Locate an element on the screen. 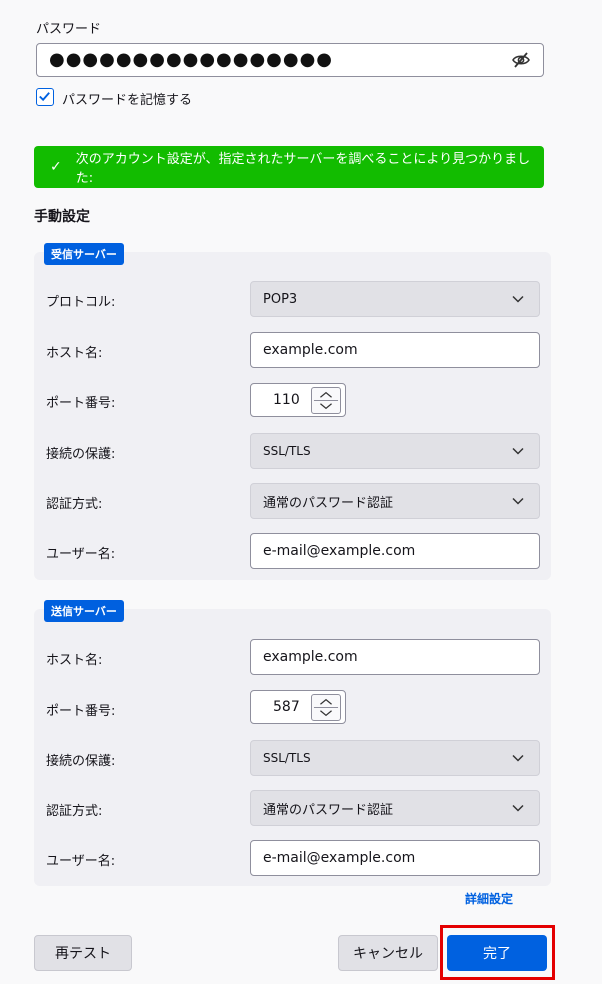  password-field: ●●●●●●●●●●●●●●●●● is located at coordinates (290, 60).